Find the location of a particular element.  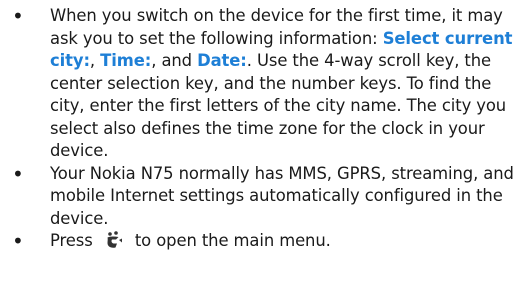

list-item-main-menu: • Press to open the main menu. is located at coordinates (262, 241).